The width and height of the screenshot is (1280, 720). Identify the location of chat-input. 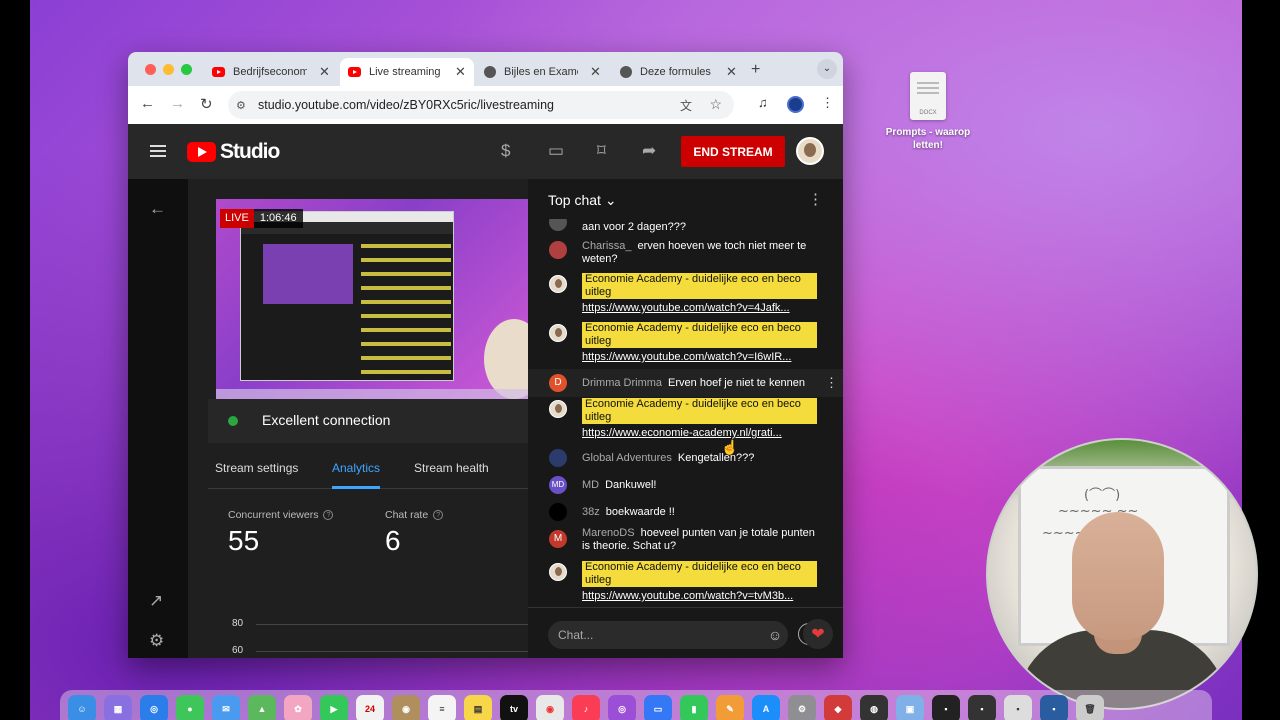
(653, 635).